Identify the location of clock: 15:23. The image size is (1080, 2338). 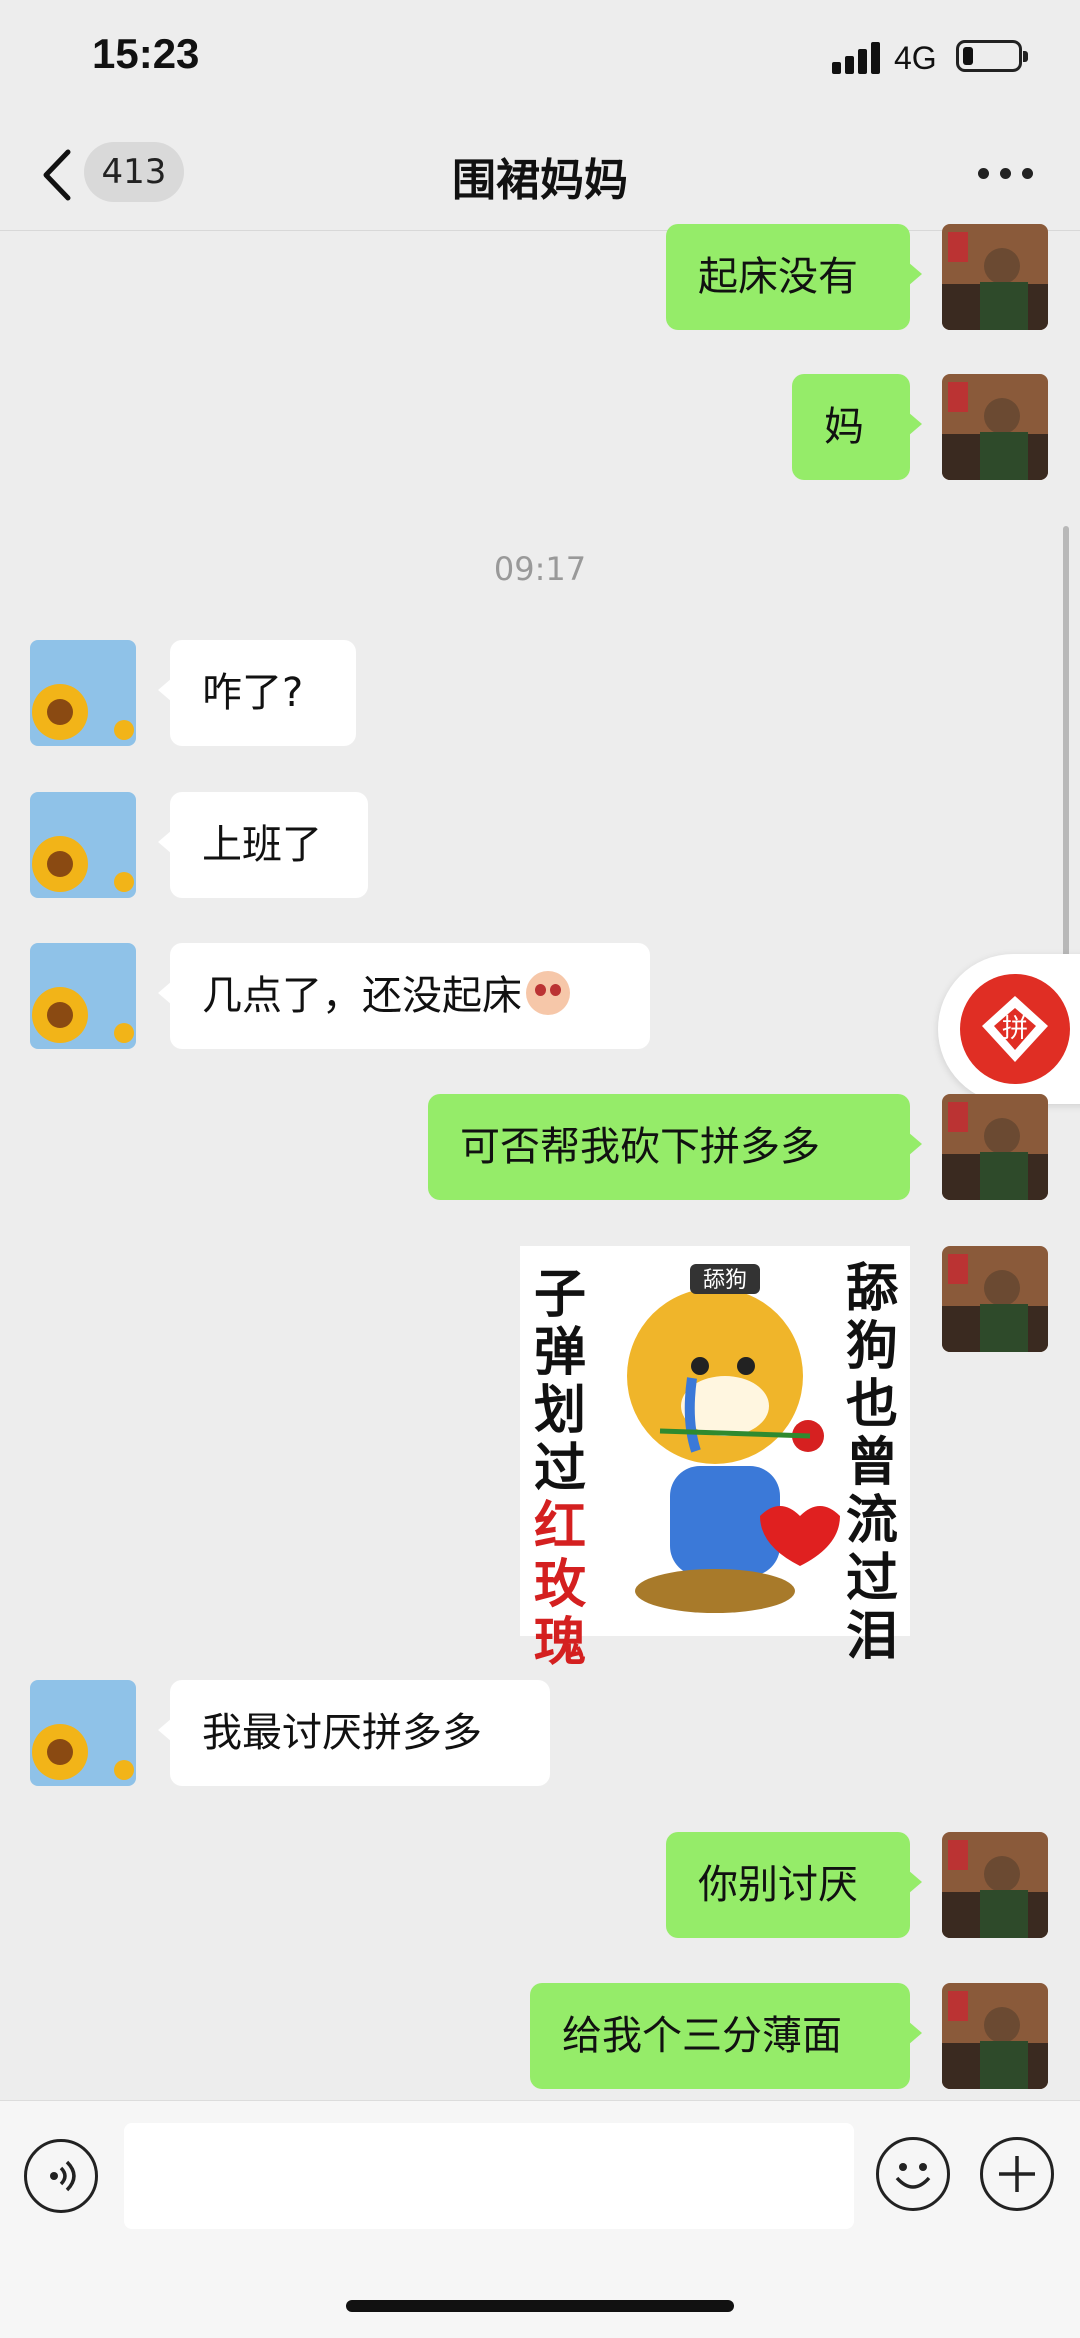
(146, 53).